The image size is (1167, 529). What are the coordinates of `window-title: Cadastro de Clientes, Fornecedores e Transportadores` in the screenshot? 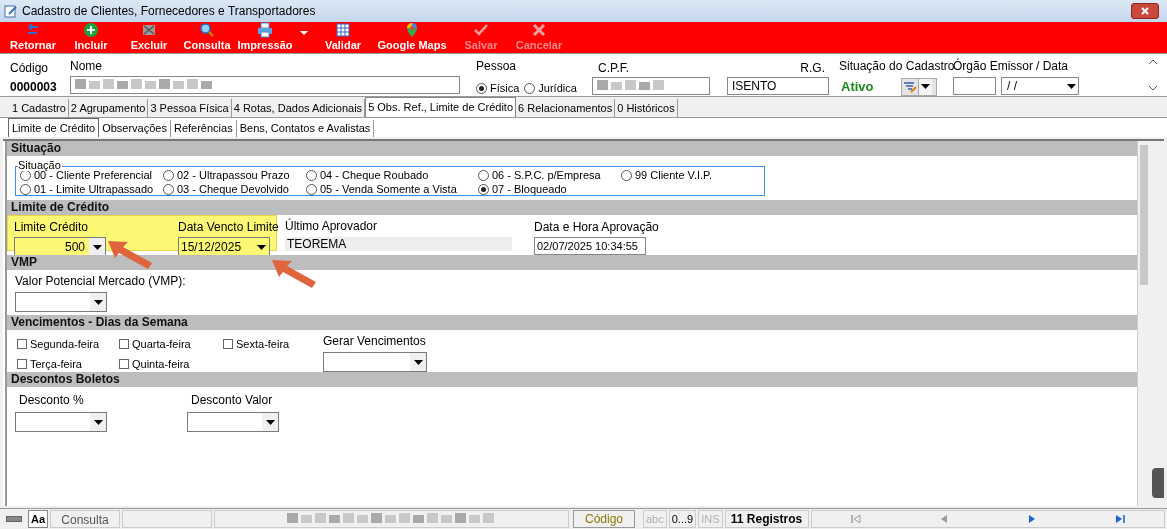 It's located at (169, 11).